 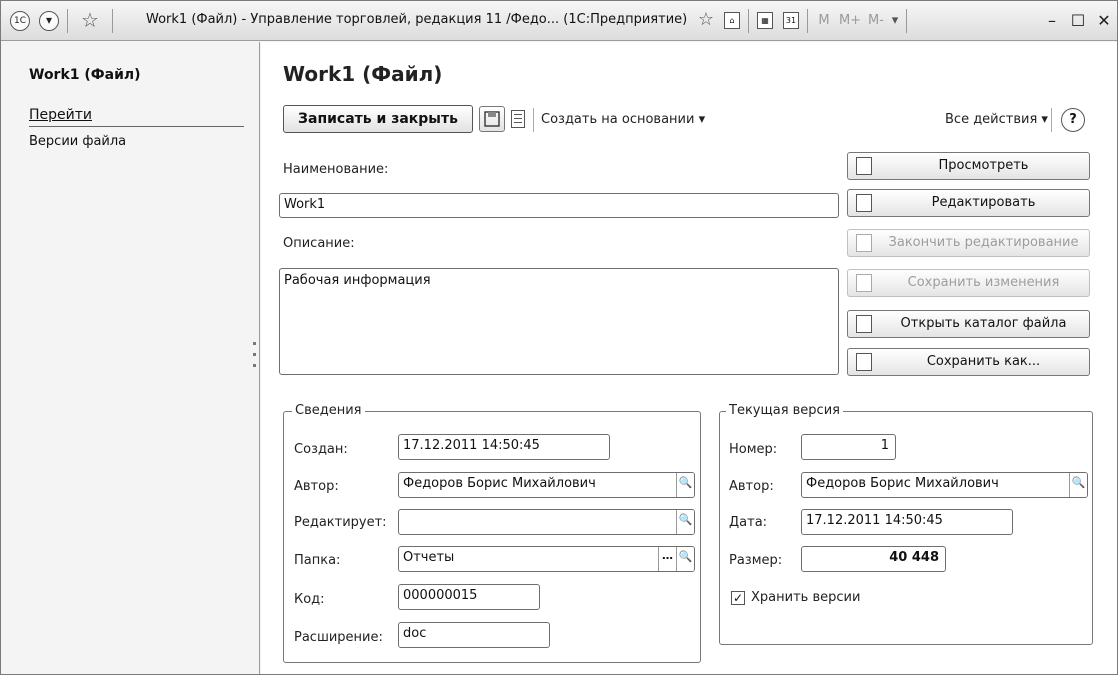 What do you see at coordinates (983, 282) in the screenshot?
I see `save-changes-label: Сохранить изменения` at bounding box center [983, 282].